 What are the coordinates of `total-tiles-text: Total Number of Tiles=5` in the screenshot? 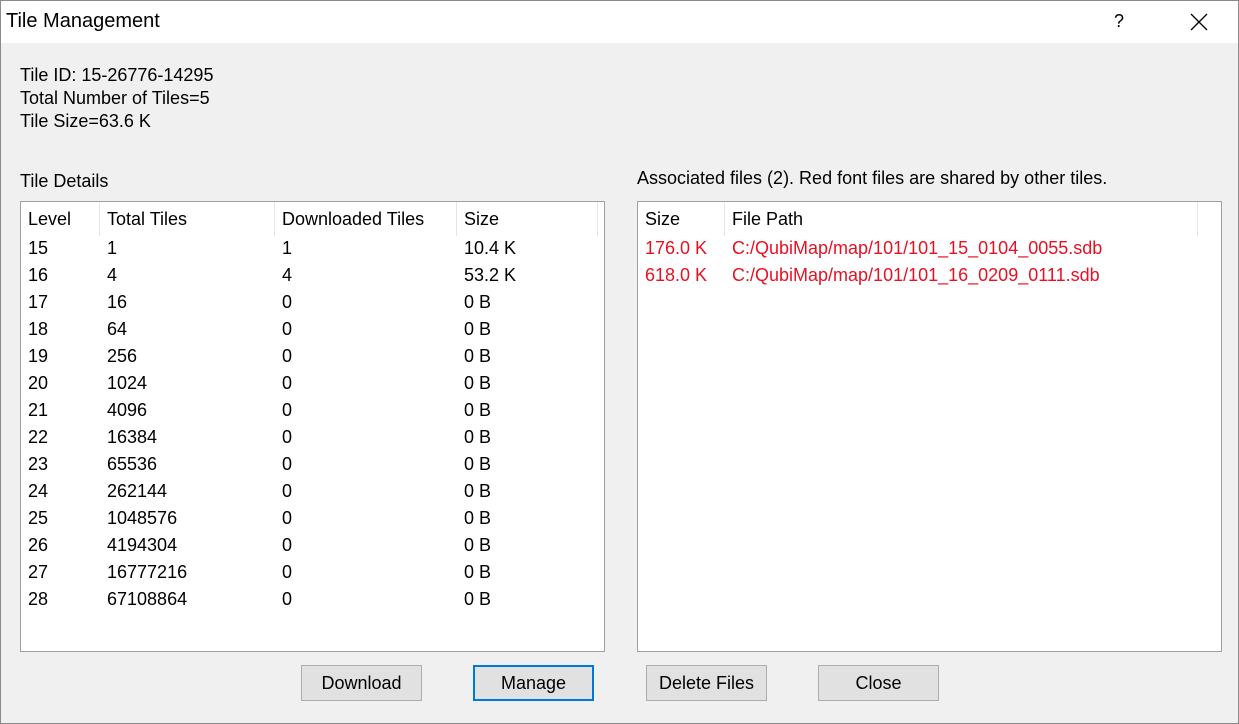 It's located at (115, 98).